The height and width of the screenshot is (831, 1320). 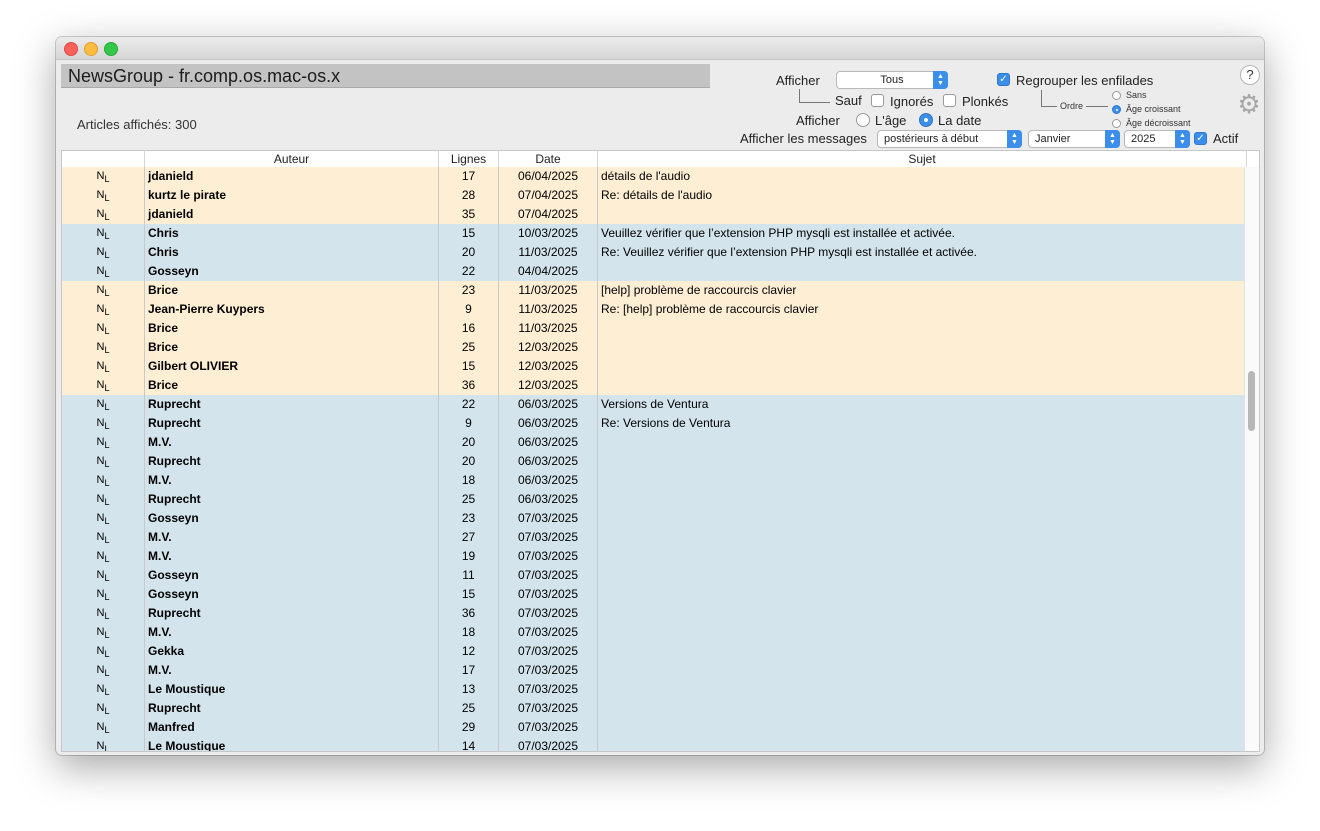 What do you see at coordinates (931, 139) in the screenshot?
I see `messages-filter-value: postérieurs à début` at bounding box center [931, 139].